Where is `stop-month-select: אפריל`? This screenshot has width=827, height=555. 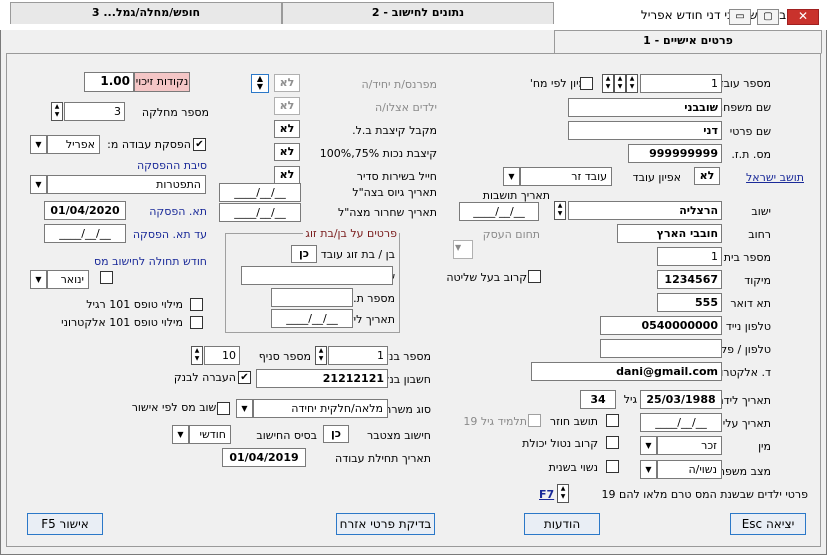 stop-month-select: אפריל is located at coordinates (73, 144).